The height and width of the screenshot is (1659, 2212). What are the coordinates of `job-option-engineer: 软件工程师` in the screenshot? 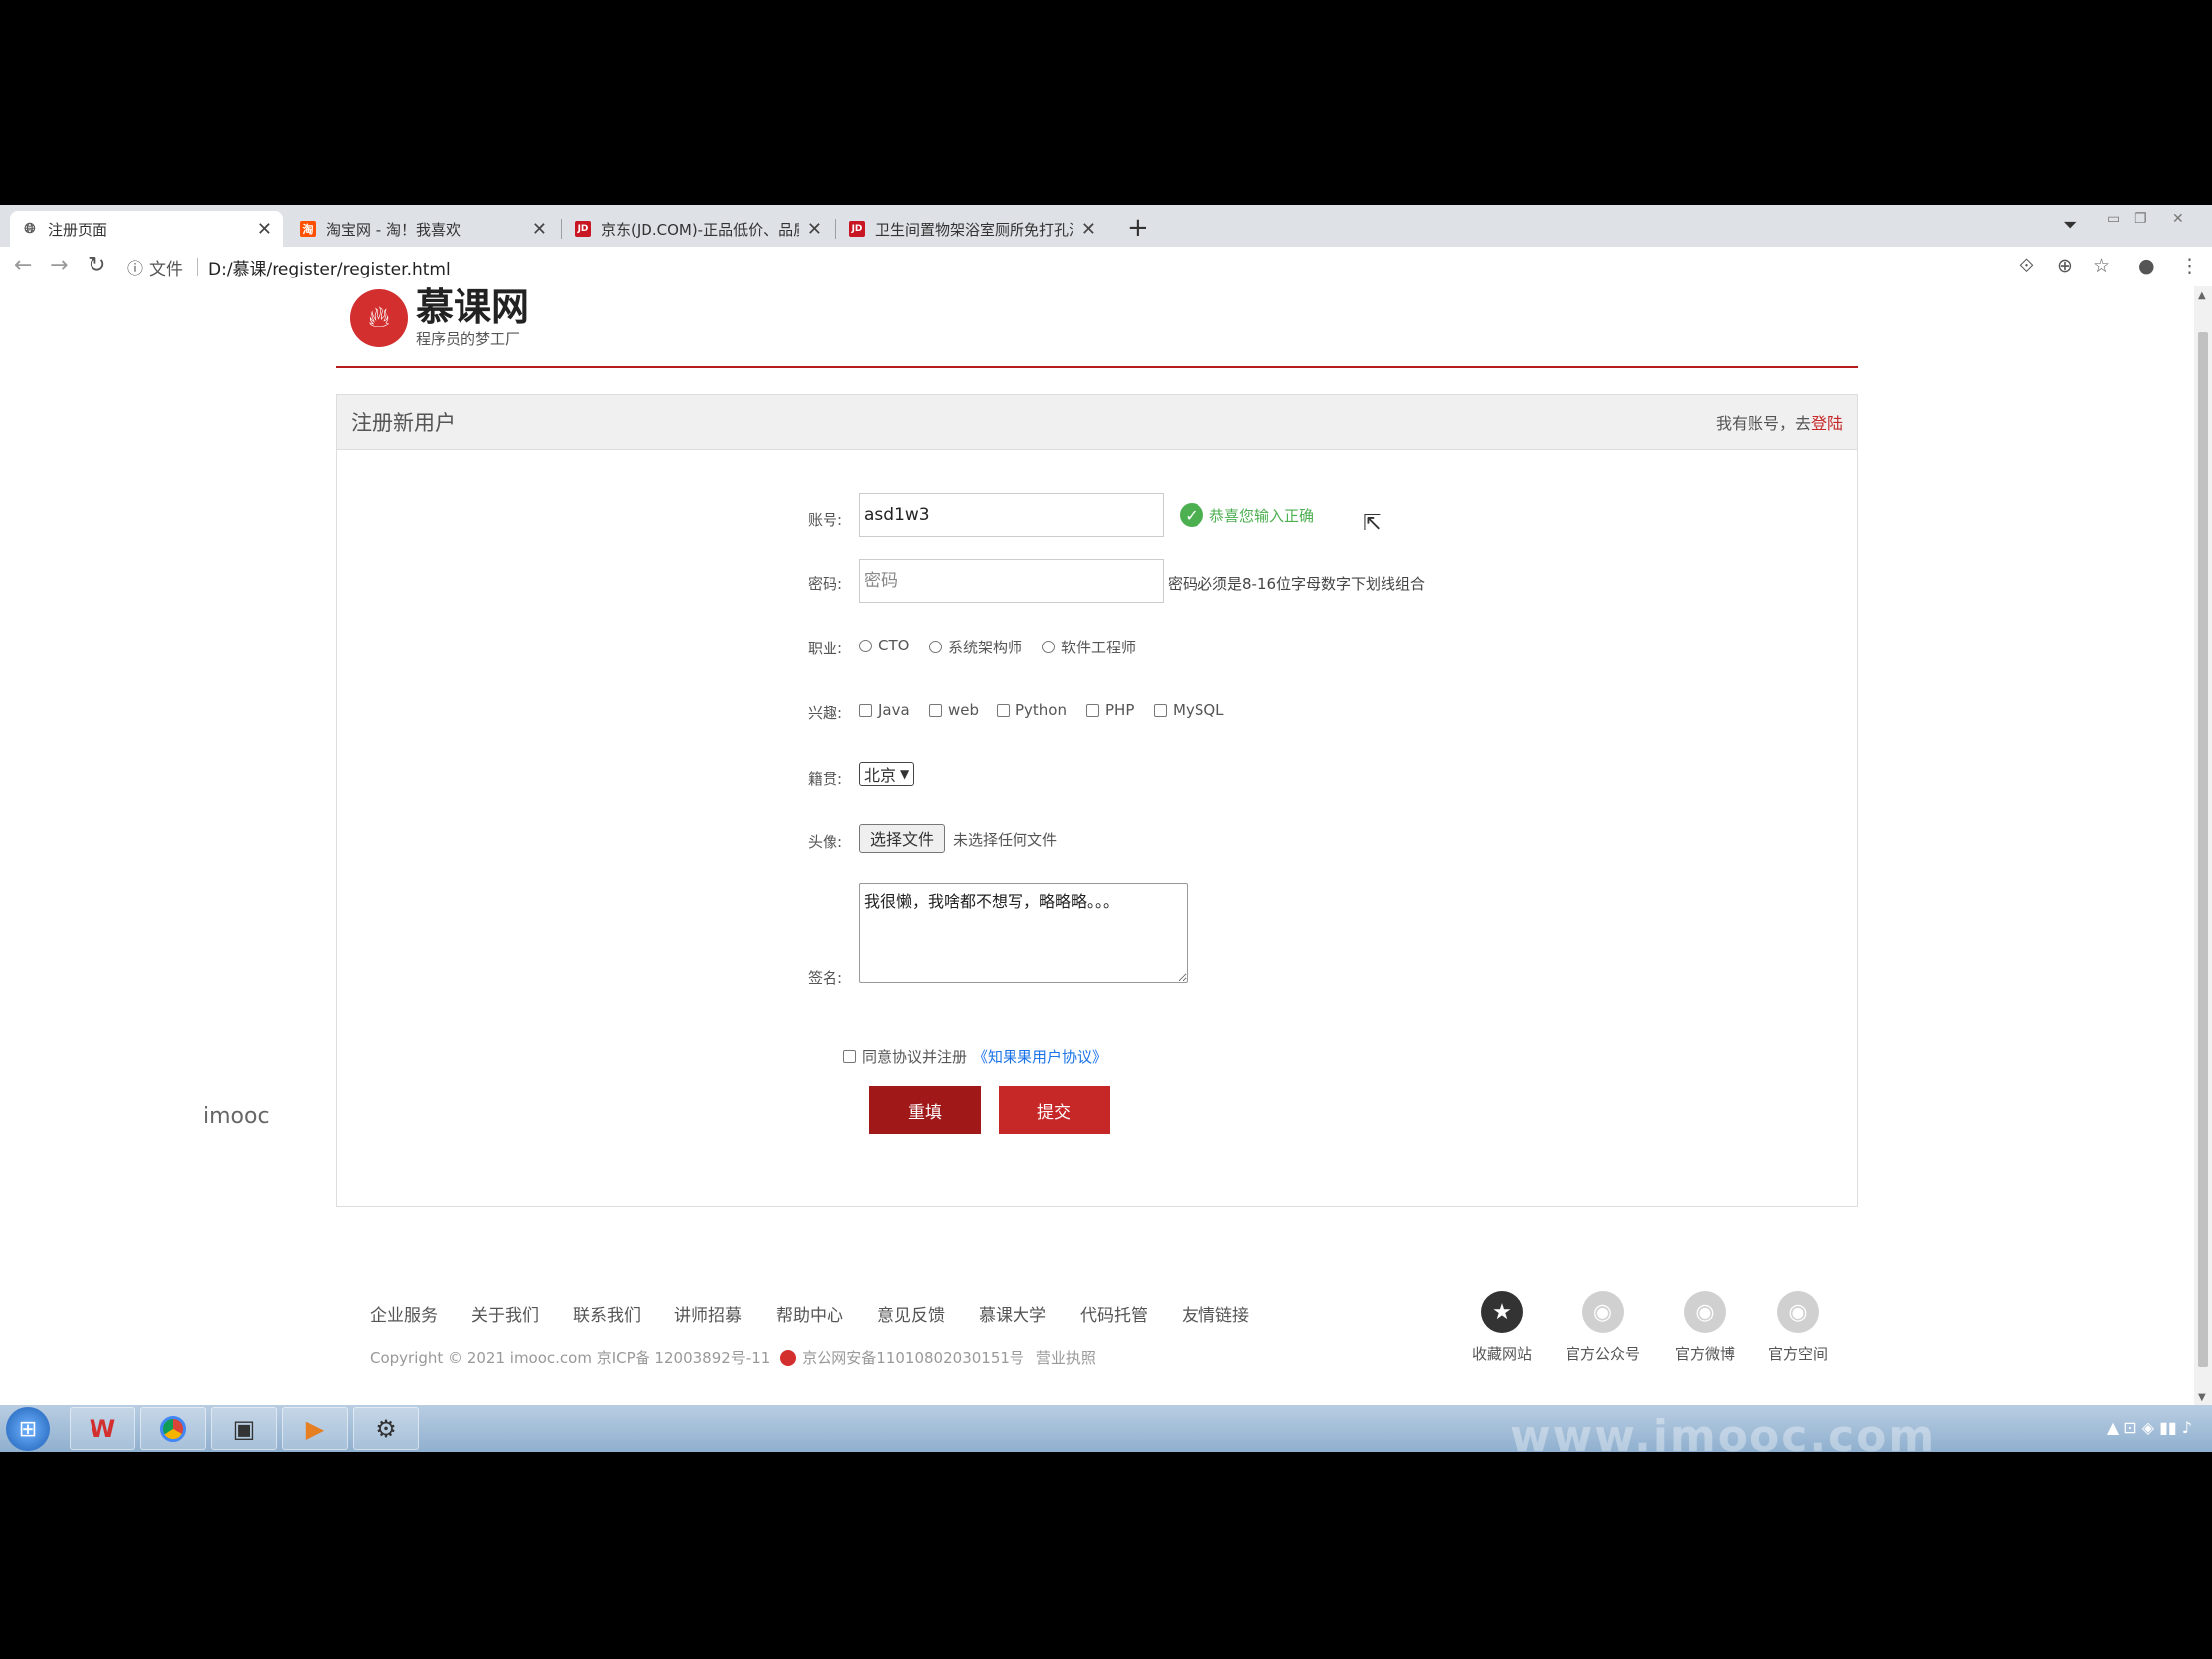 It's located at (1089, 647).